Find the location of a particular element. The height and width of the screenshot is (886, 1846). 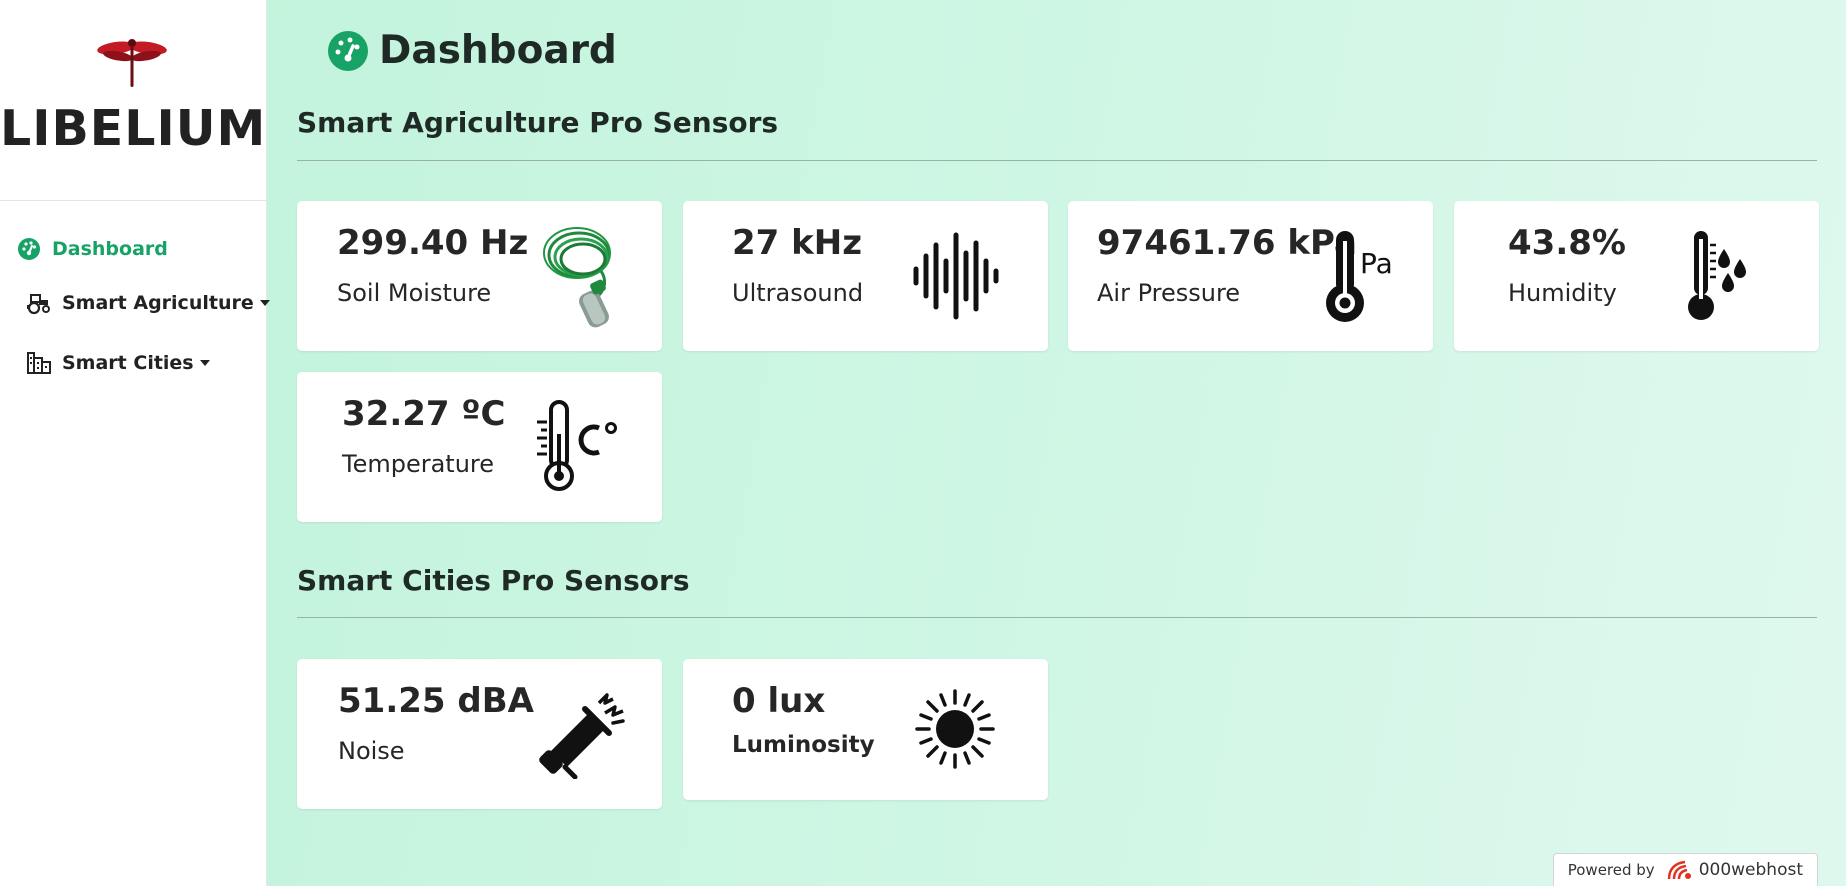

thermometer-pa-icon: Pa is located at coordinates (1359, 276).